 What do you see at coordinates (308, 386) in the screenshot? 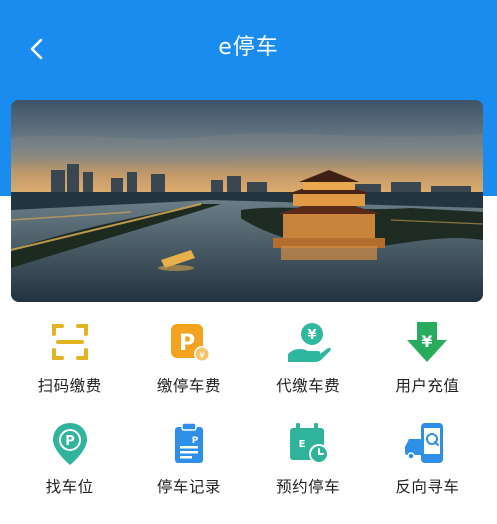
I see `service-label: 代缴车费` at bounding box center [308, 386].